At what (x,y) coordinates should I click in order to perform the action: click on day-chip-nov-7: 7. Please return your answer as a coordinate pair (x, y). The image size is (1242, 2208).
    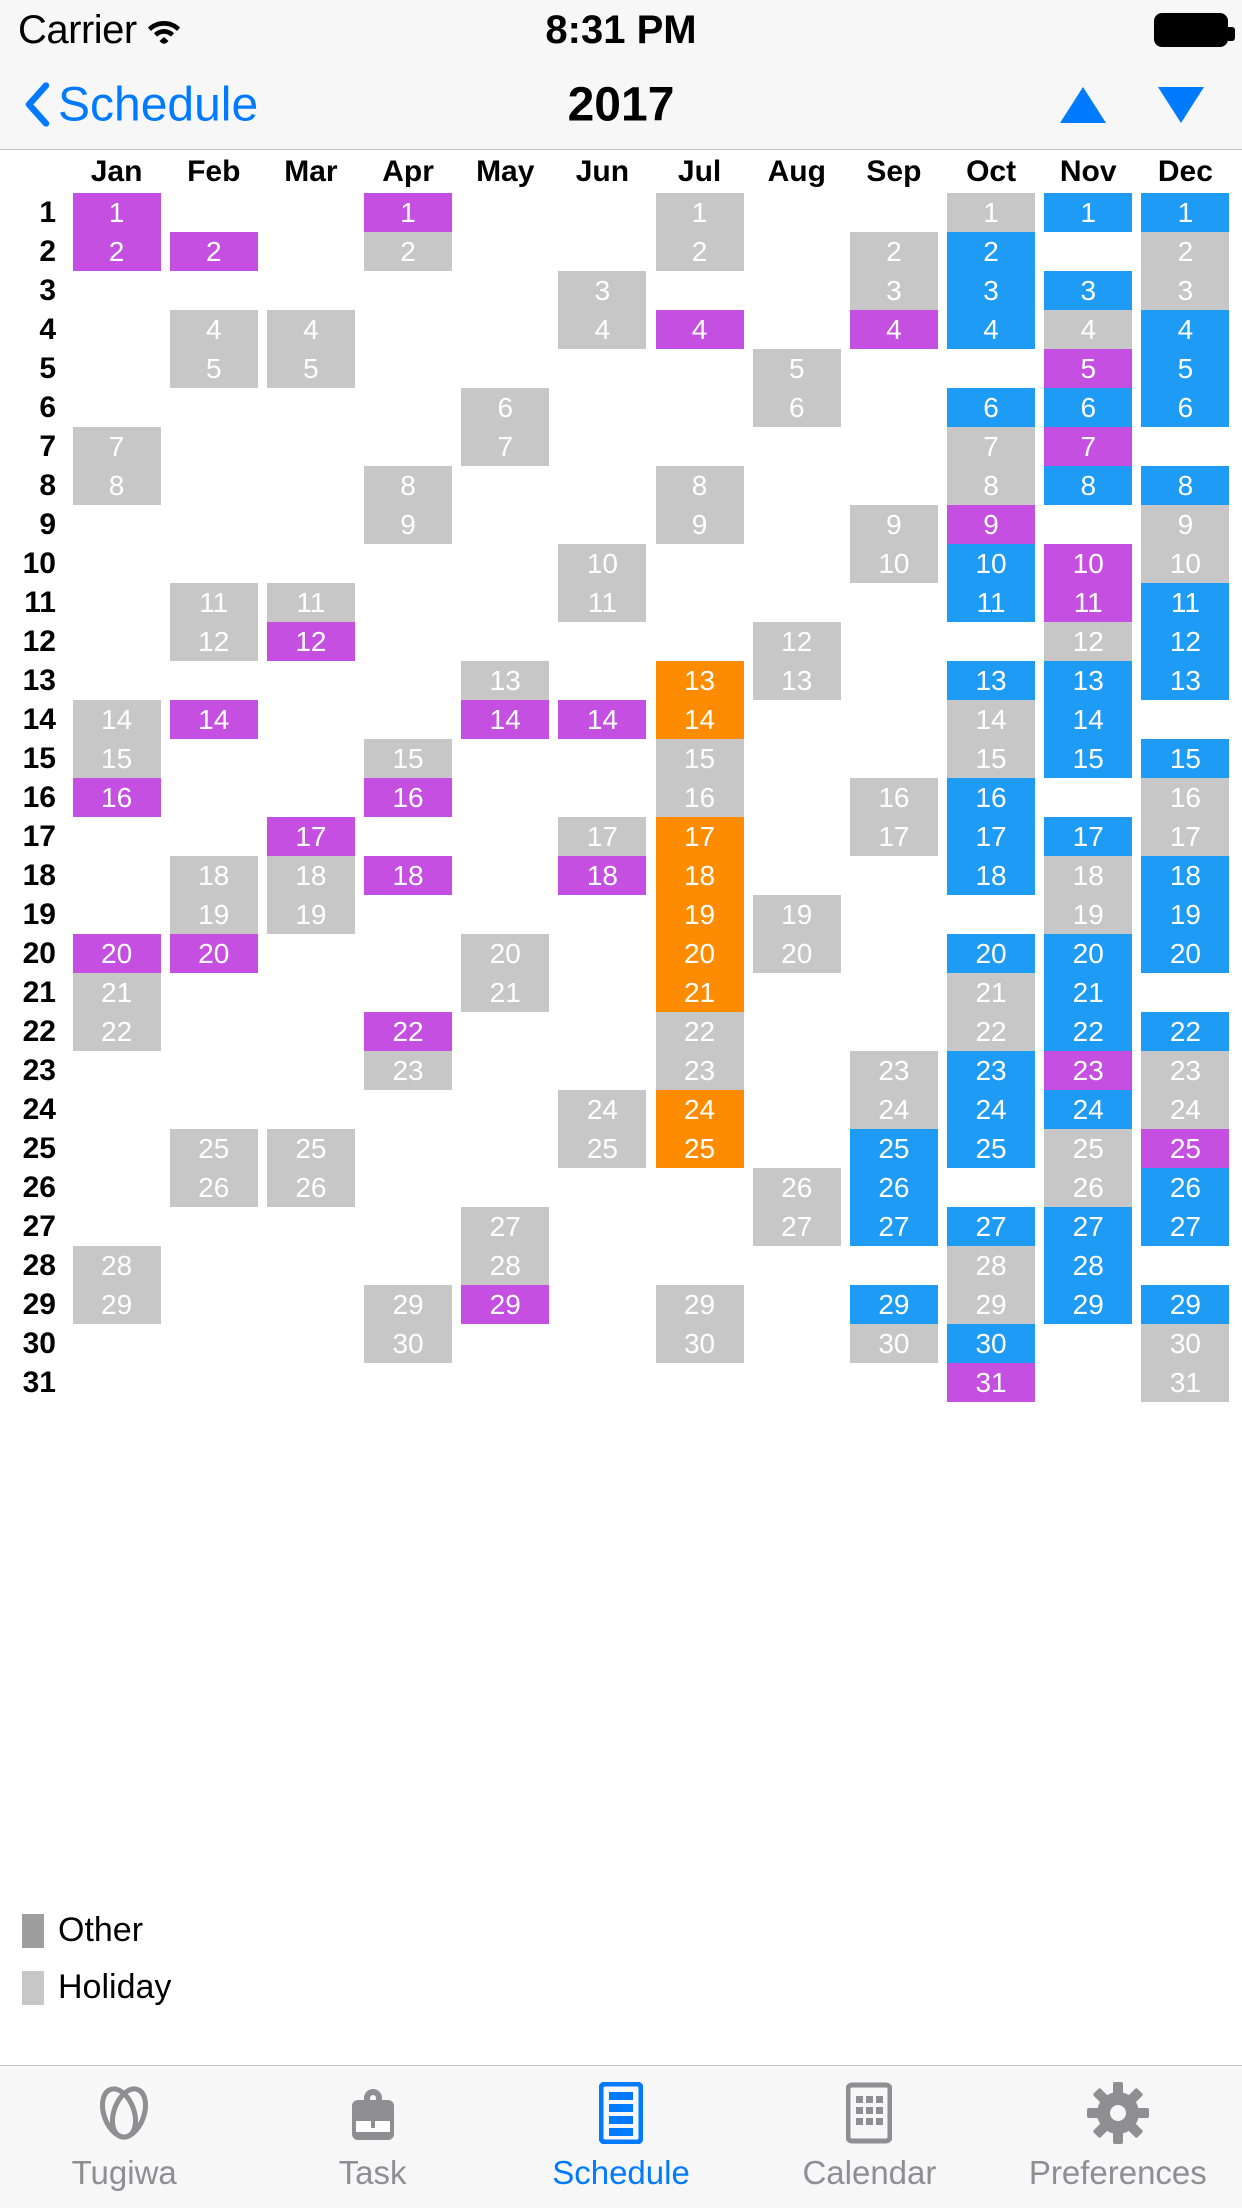
    Looking at the image, I should click on (1088, 446).